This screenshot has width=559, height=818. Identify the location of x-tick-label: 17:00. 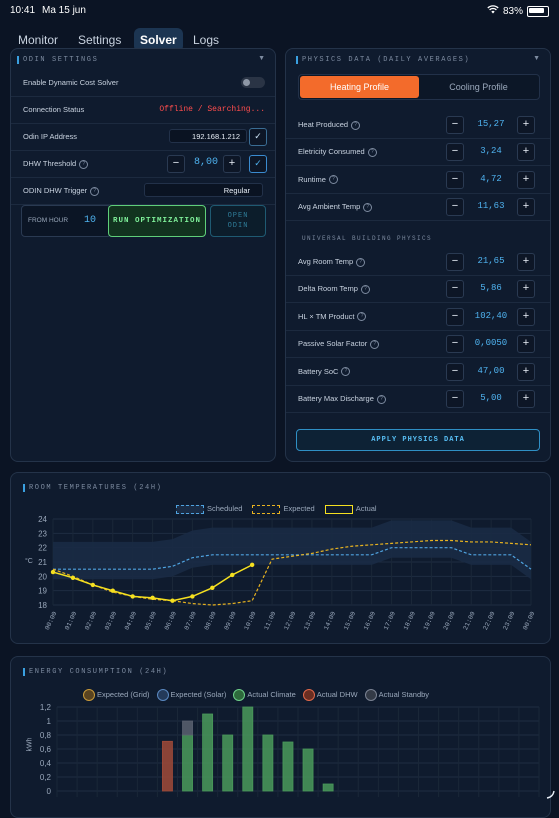
(389, 620).